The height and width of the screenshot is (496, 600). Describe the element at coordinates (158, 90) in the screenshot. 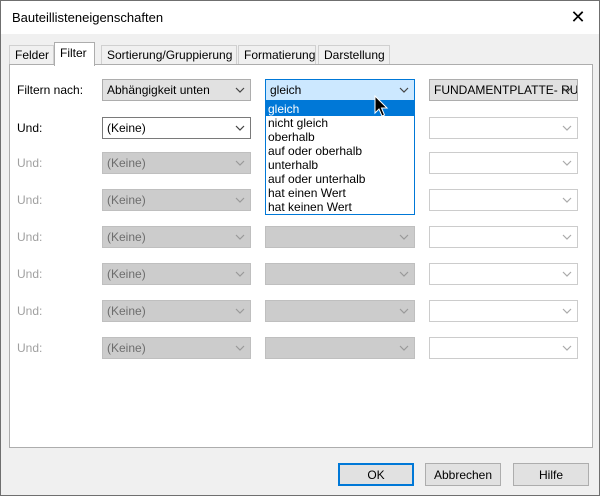

I see `field-select-value: Abhängigkeit unten` at that location.